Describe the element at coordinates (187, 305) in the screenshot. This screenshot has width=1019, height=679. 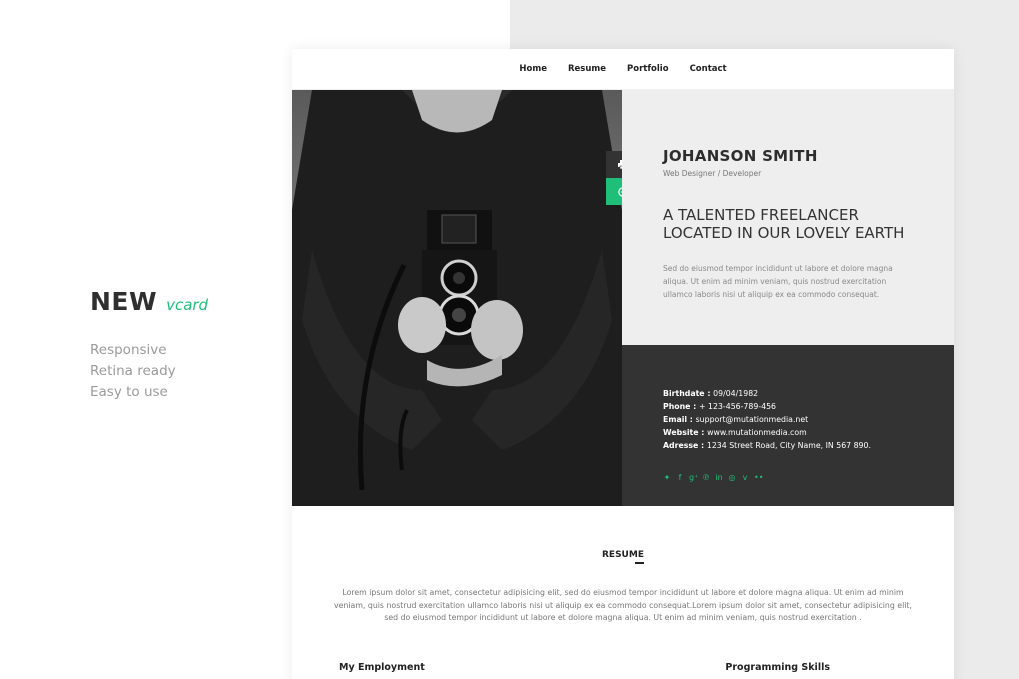
I see `promo-vcard-label: vcard` at that location.